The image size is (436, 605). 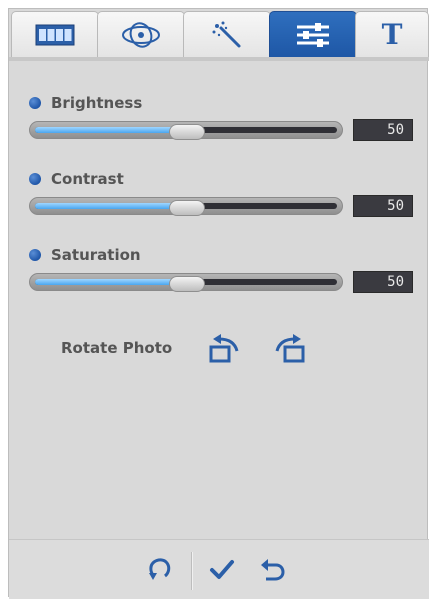 I want to click on magic-wand-icon, so click(x=227, y=35).